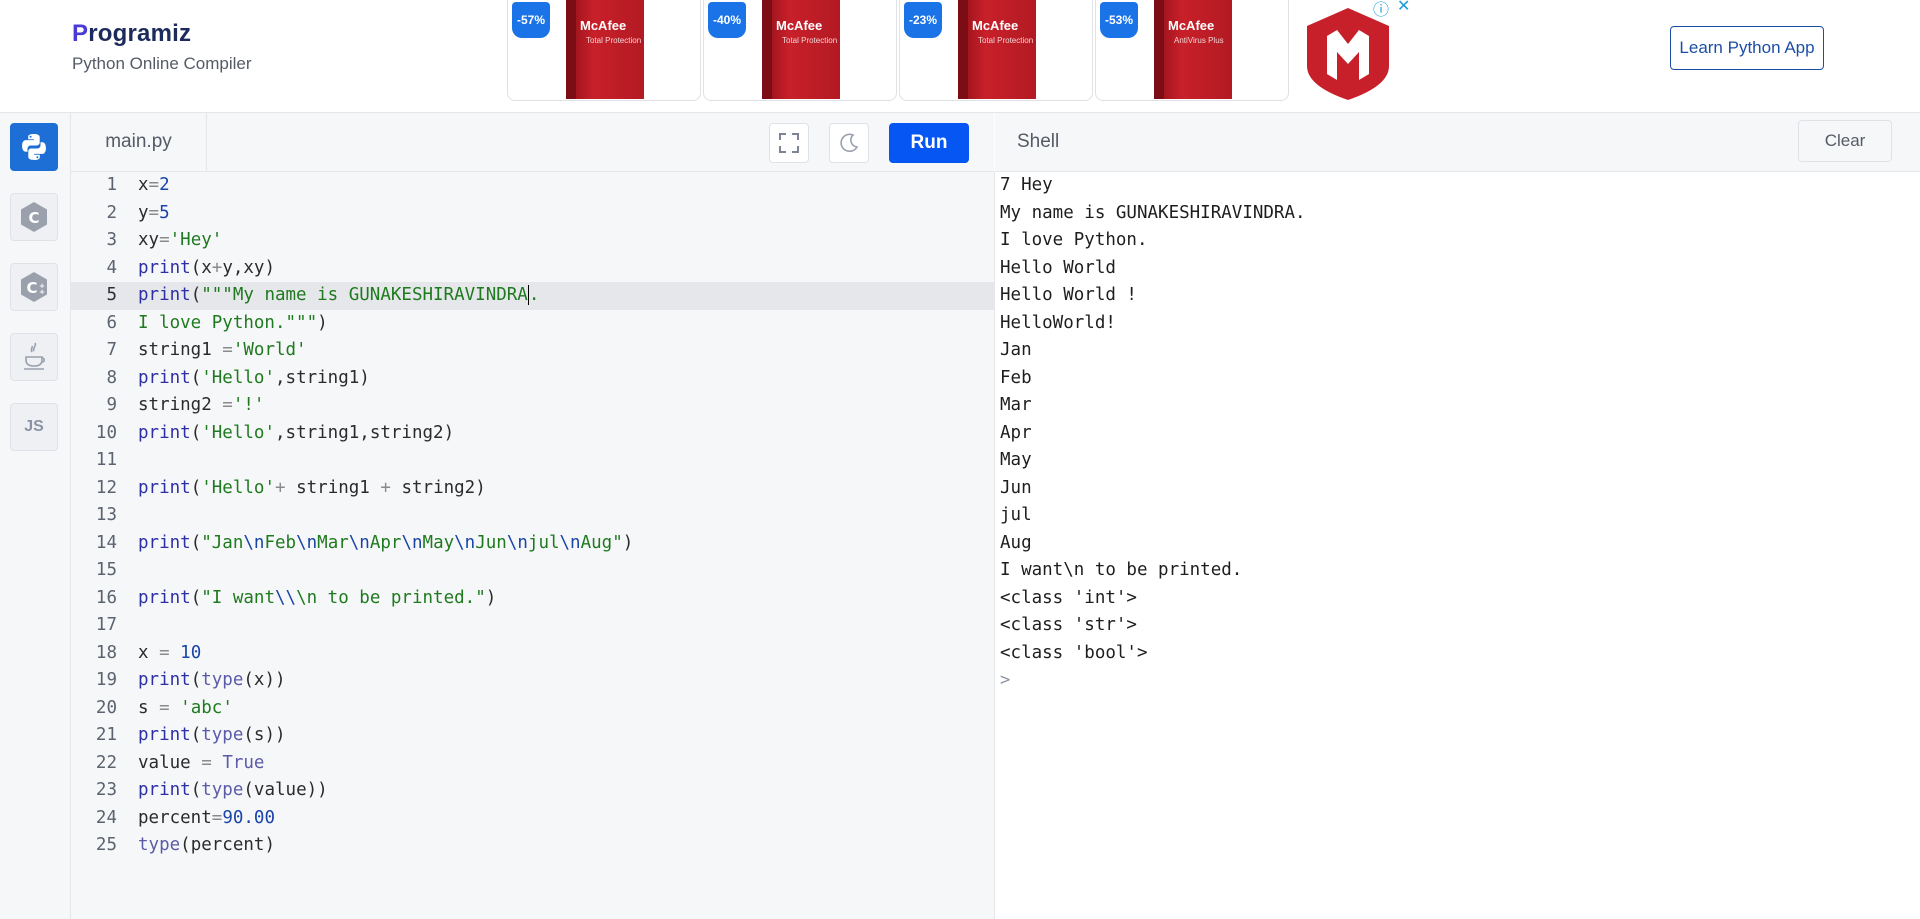 This screenshot has height=919, width=1920. What do you see at coordinates (1348, 54) in the screenshot?
I see `mcafee-logo-icon` at bounding box center [1348, 54].